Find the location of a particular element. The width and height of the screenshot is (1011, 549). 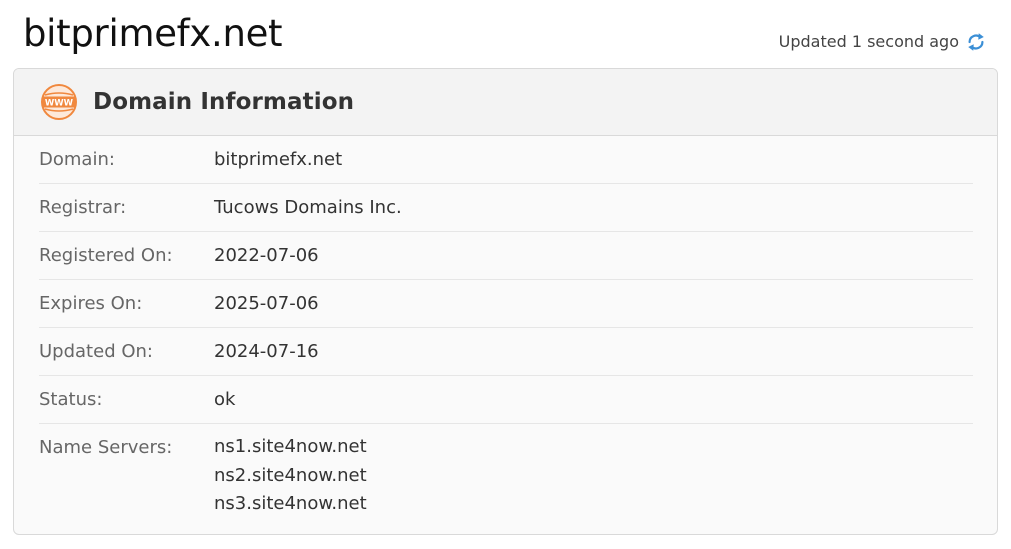

row-registered-on: Registered On: 2022-07-06 is located at coordinates (506, 256).